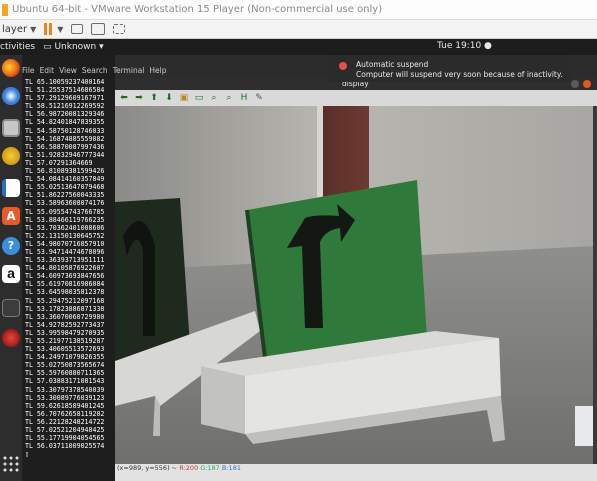 Image resolution: width=597 pixels, height=481 pixels. I want to click on terminal-line: TL 56.22128248214722, so click(65, 421).